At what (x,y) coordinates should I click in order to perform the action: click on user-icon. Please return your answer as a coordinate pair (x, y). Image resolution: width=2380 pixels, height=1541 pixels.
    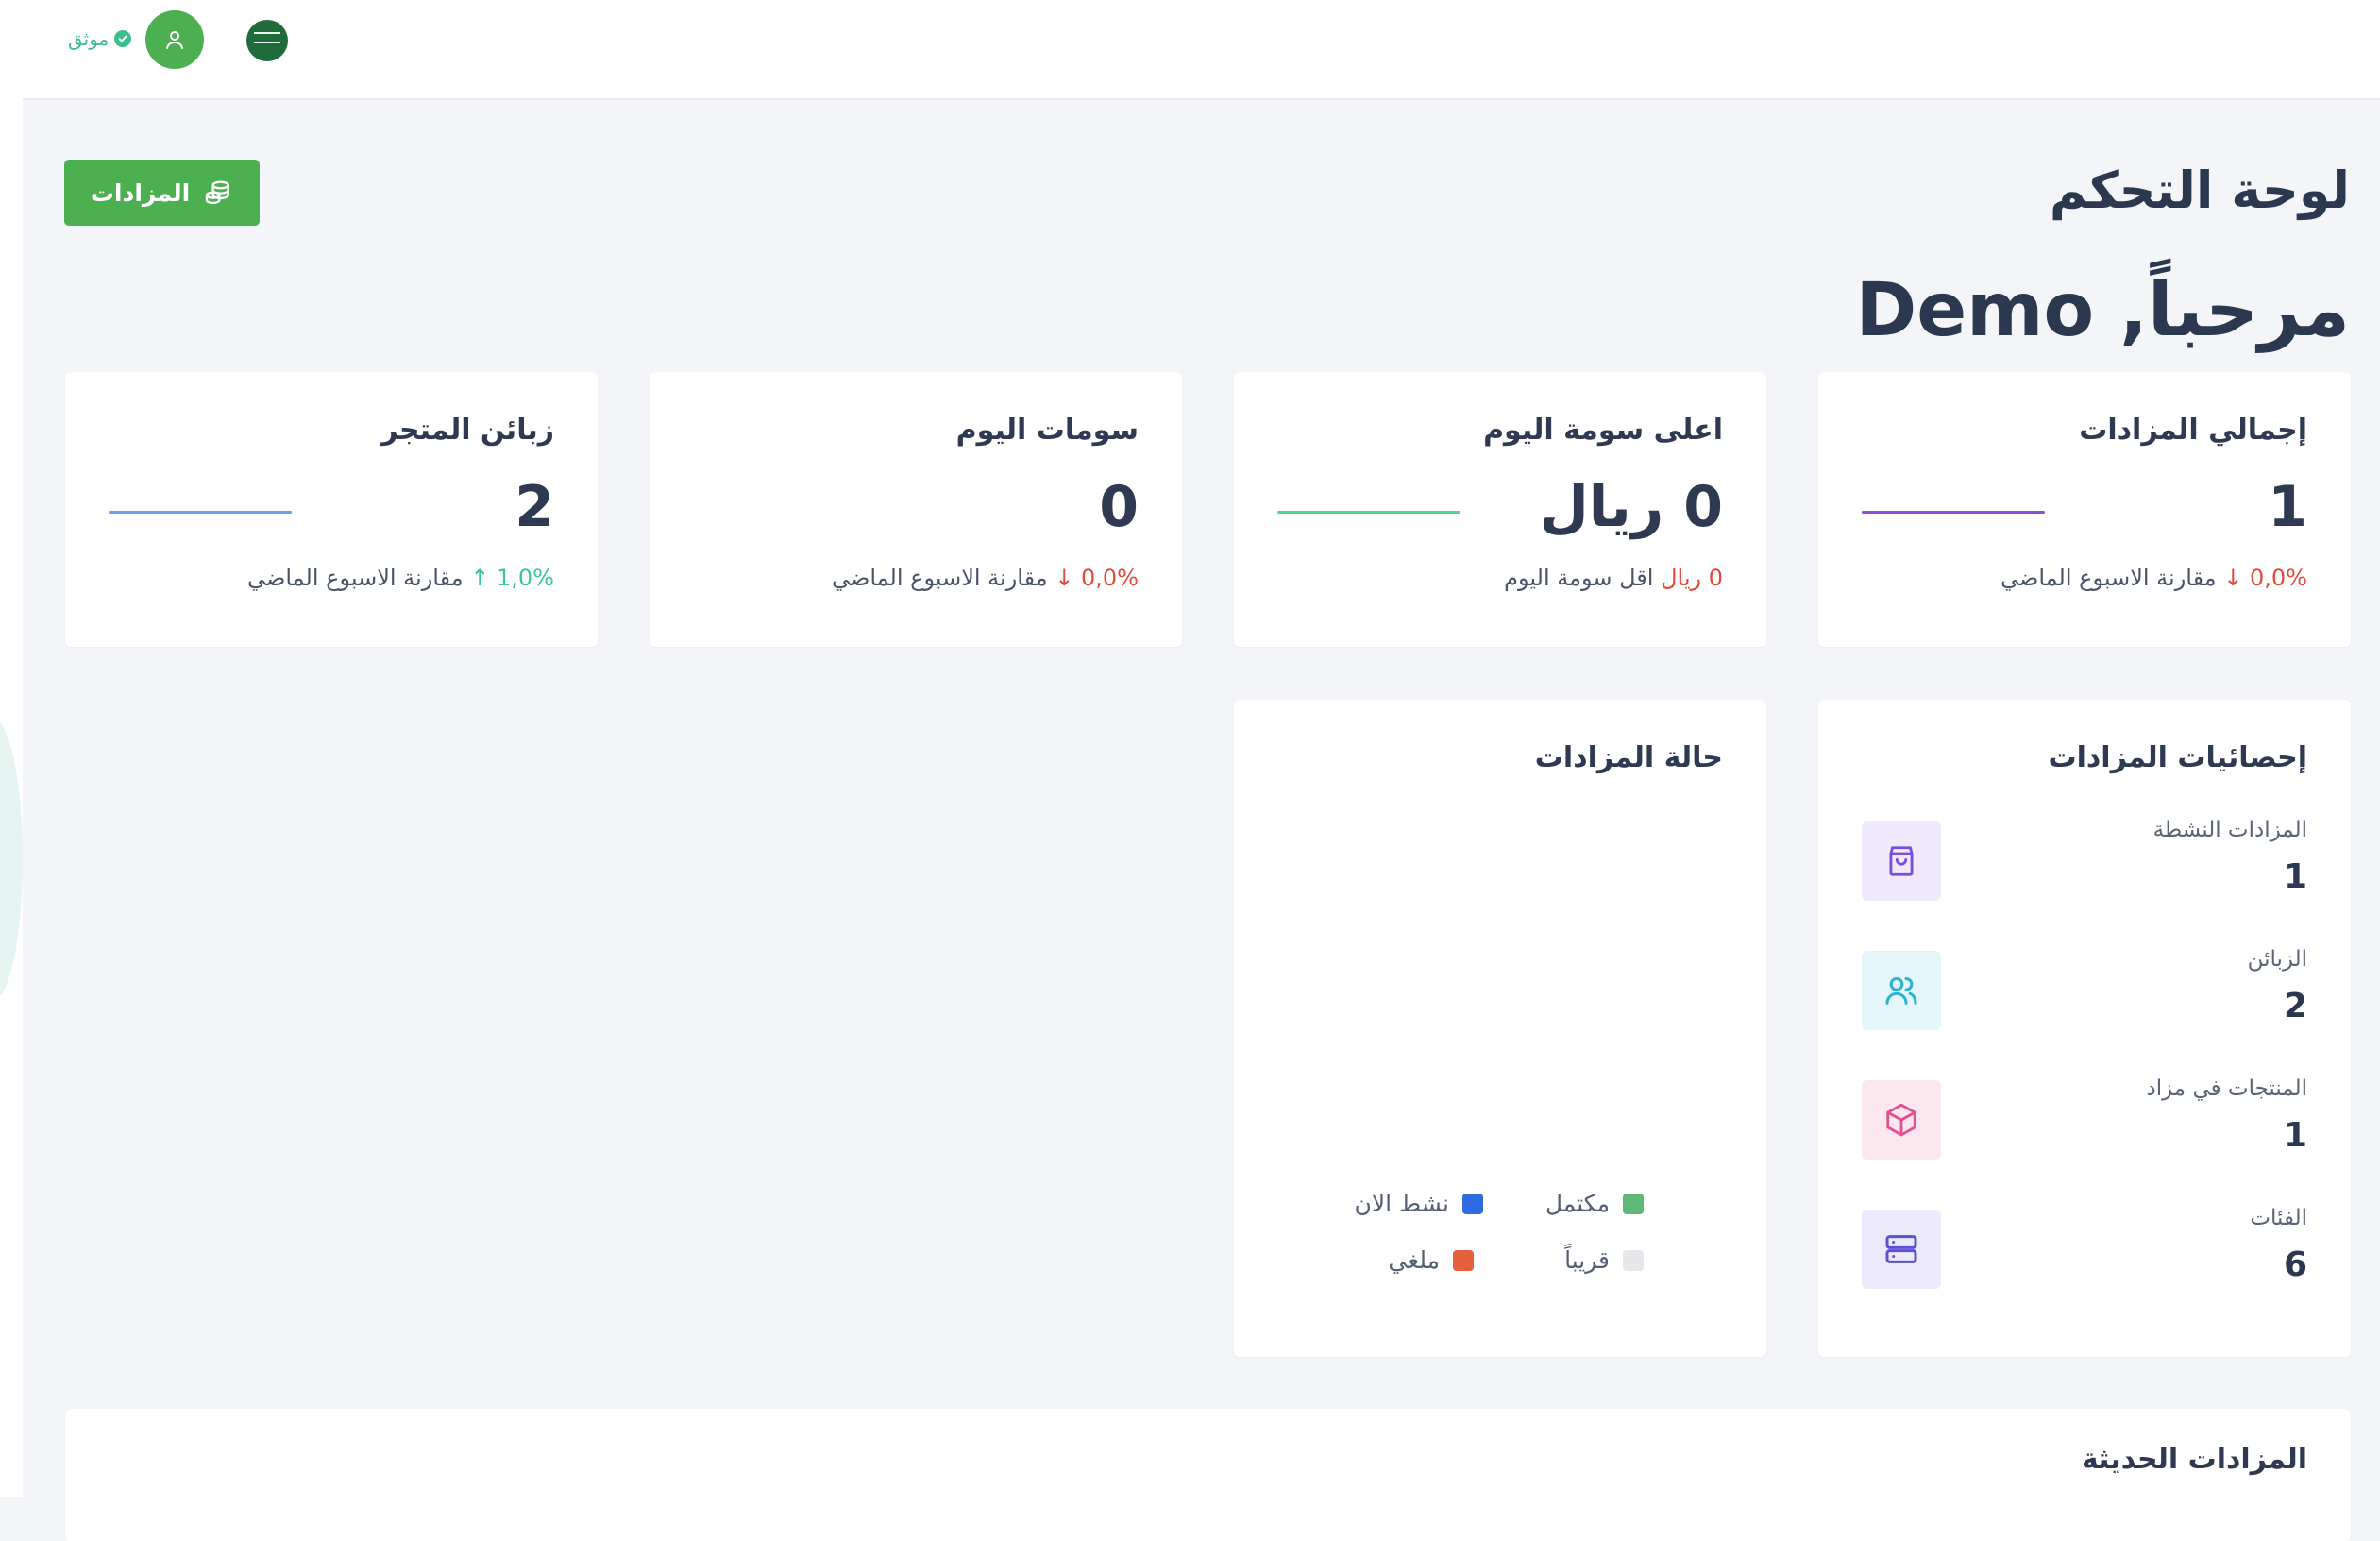
    Looking at the image, I should click on (174, 40).